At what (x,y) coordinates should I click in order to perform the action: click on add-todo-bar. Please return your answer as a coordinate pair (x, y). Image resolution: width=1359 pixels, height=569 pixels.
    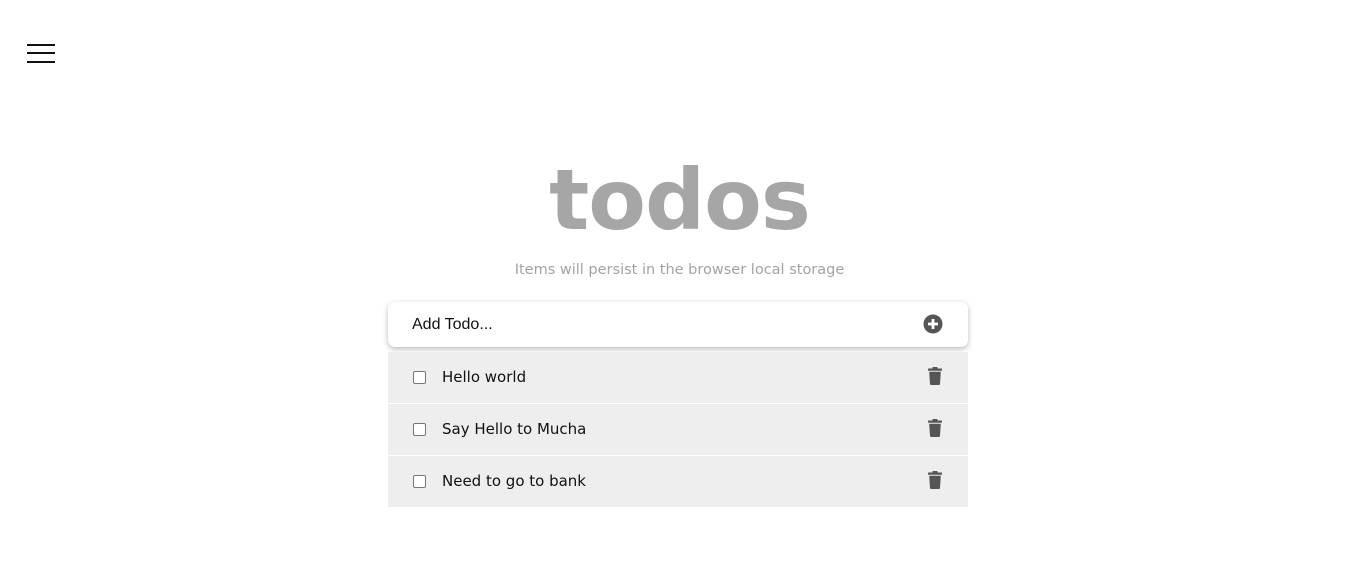
    Looking at the image, I should click on (678, 324).